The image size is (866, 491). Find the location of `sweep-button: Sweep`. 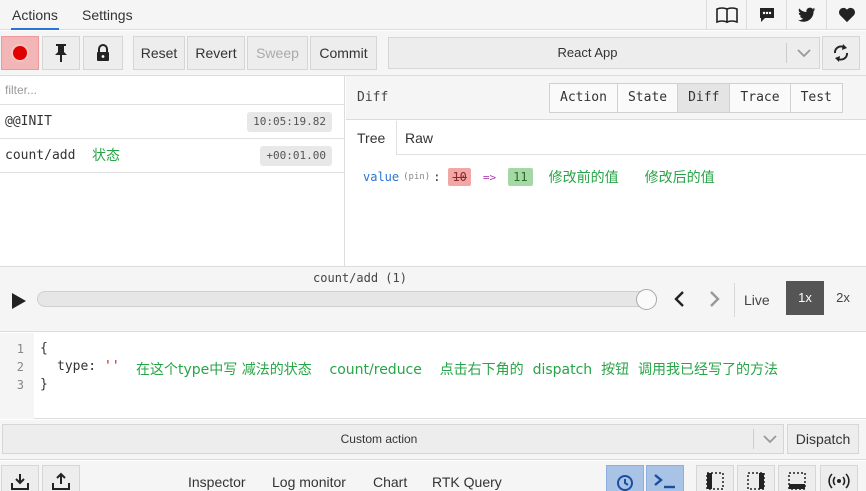

sweep-button: Sweep is located at coordinates (277, 53).